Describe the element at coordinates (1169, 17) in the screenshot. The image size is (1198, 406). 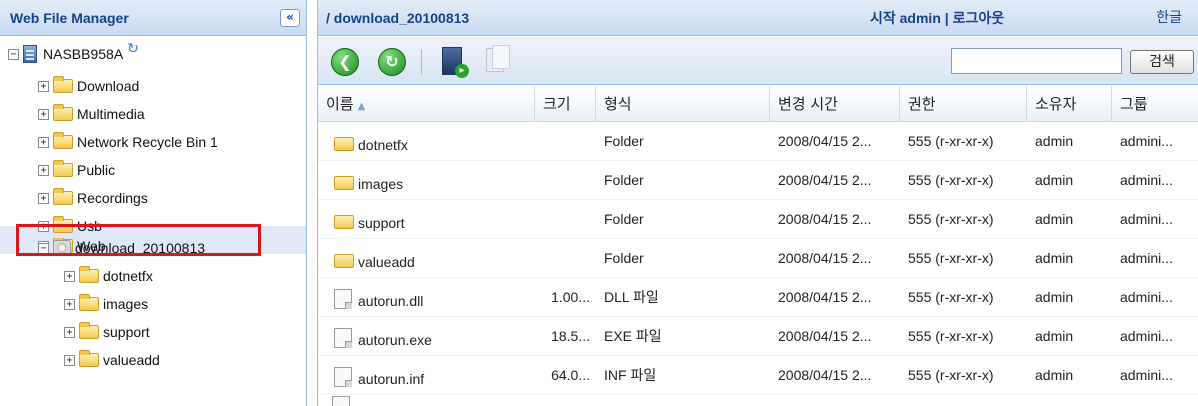
I see `language-switch: 한글` at that location.